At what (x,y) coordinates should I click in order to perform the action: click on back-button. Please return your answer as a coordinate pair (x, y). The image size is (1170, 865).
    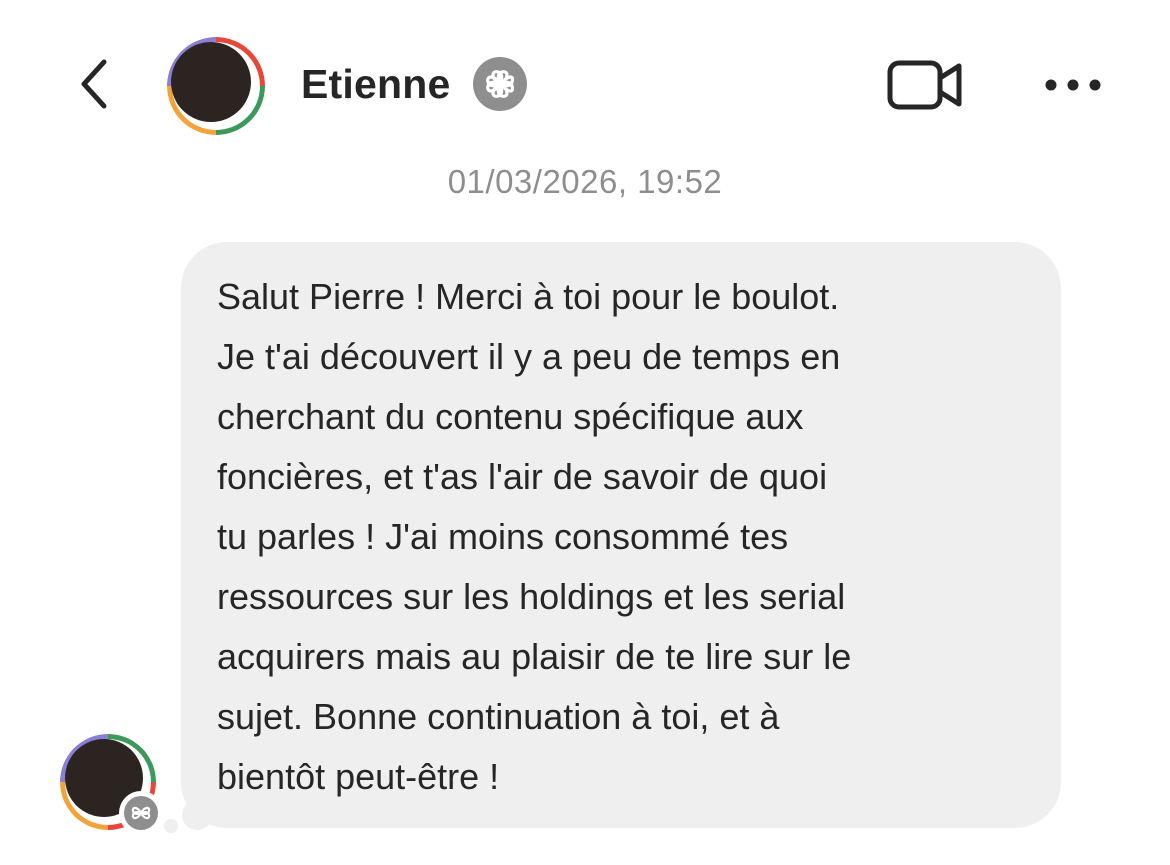
    Looking at the image, I should click on (94, 84).